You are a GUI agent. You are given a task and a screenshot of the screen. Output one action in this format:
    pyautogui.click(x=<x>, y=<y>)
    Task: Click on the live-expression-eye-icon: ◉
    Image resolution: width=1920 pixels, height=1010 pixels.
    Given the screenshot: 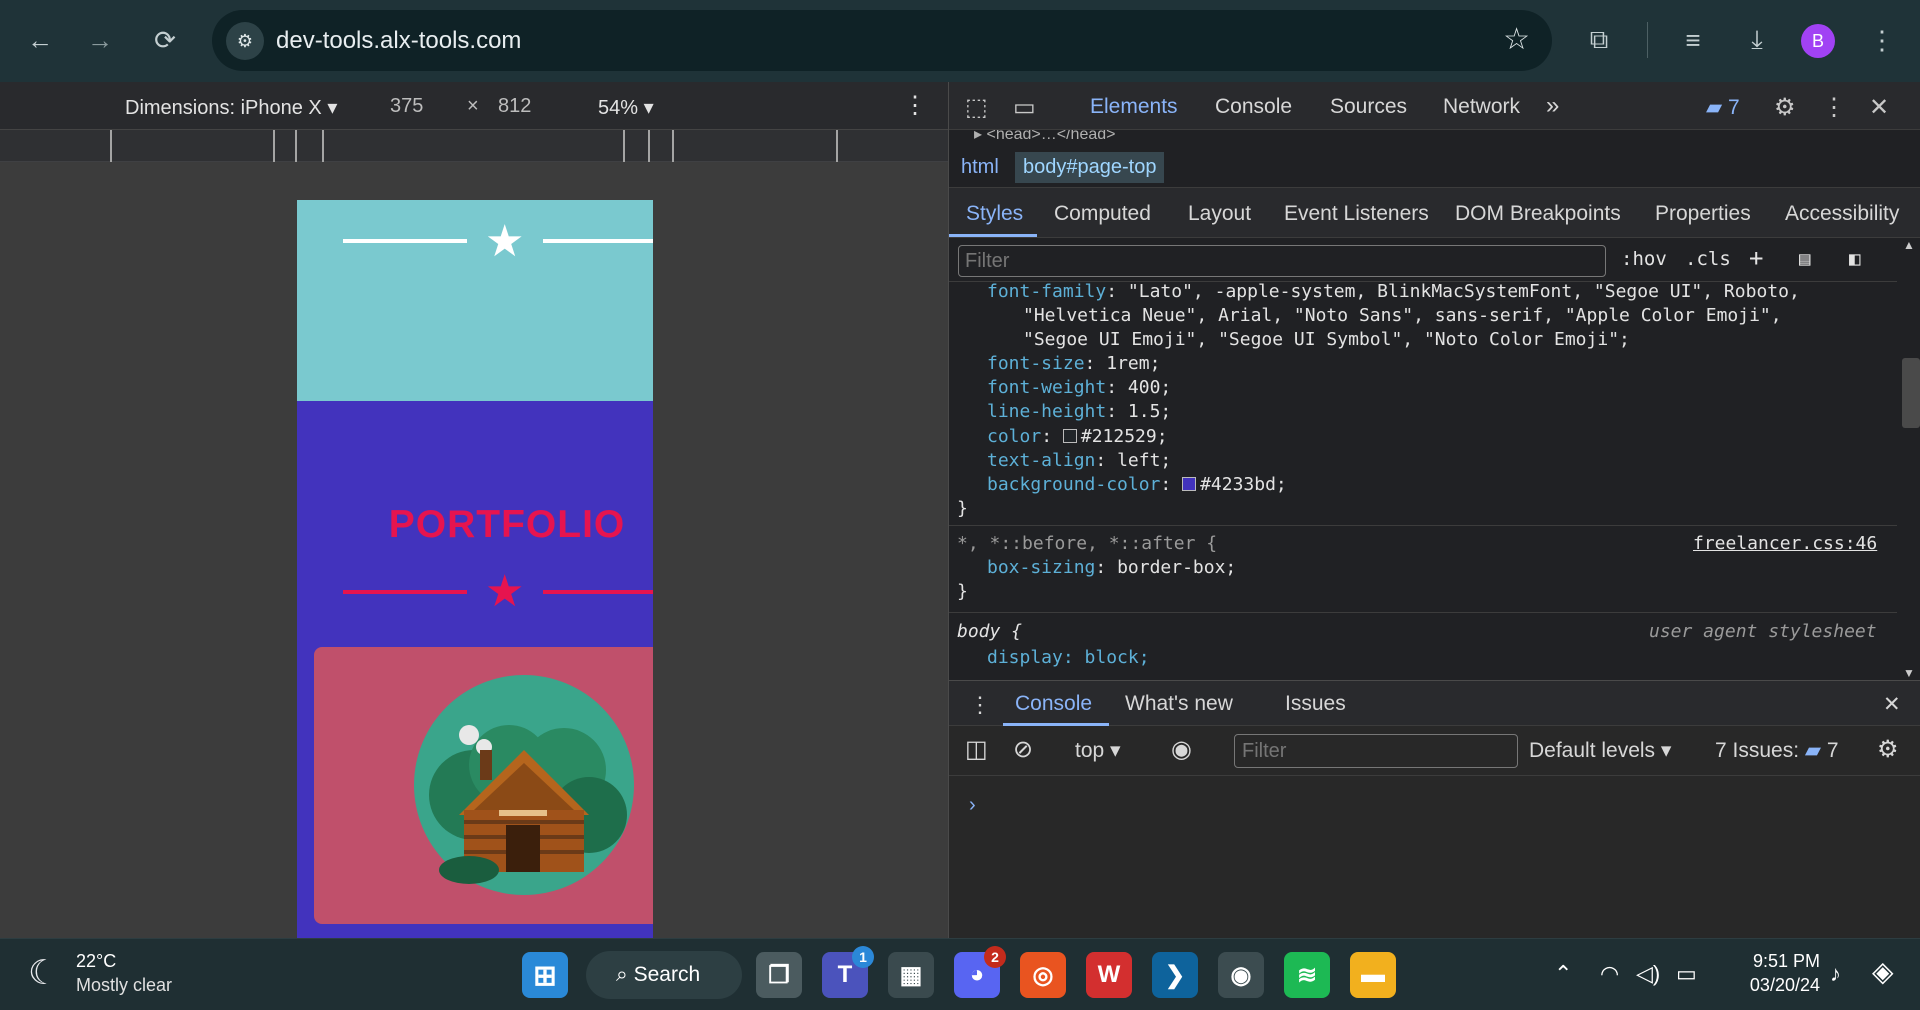 What is the action you would take?
    pyautogui.click(x=1181, y=749)
    